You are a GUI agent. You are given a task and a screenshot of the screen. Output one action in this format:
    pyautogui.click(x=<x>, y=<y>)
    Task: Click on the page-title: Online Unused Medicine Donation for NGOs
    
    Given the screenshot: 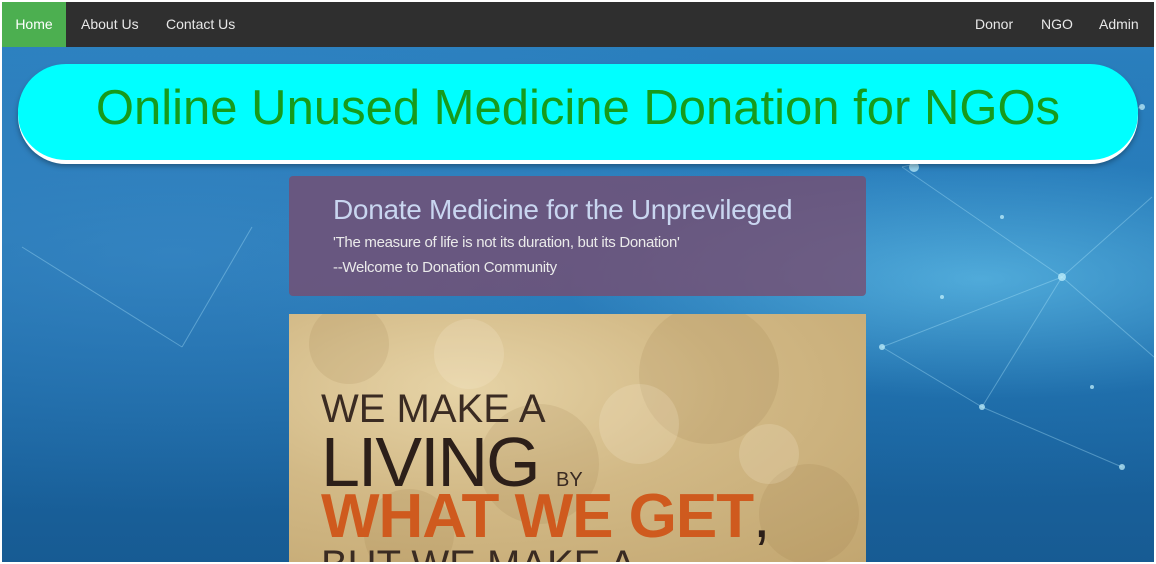 What is the action you would take?
    pyautogui.click(x=578, y=108)
    